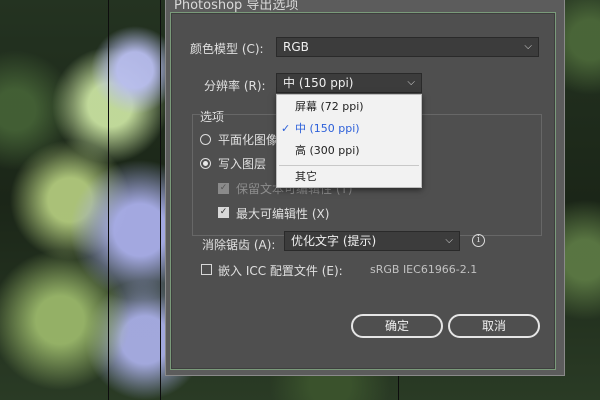 The width and height of the screenshot is (600, 400). I want to click on dropdown-item-screen: 屏幕 (72 ppi), so click(349, 107).